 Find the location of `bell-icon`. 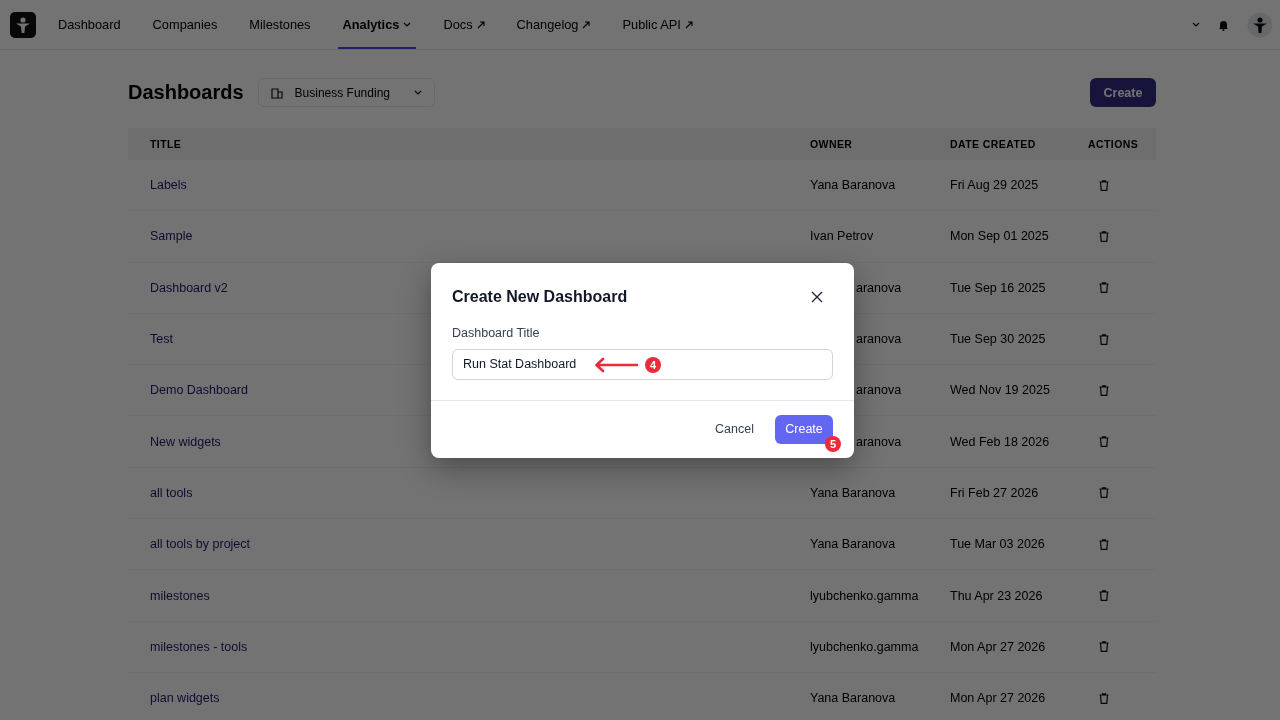

bell-icon is located at coordinates (1223, 24).